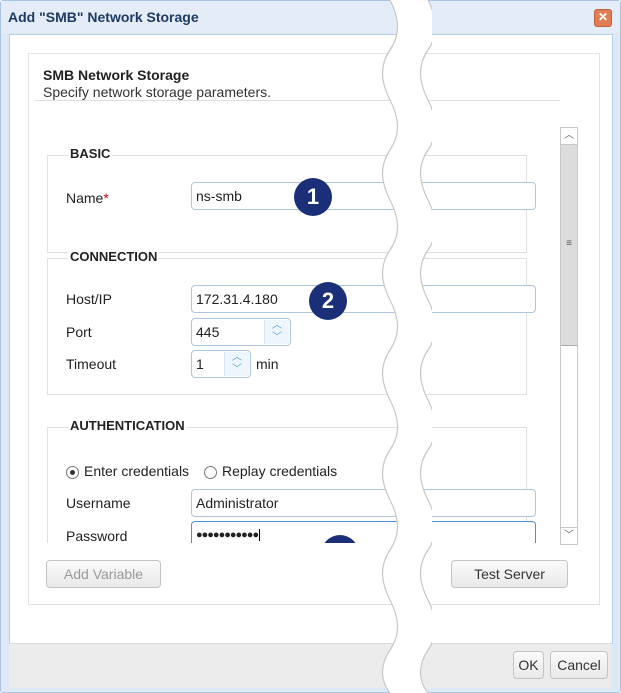 The image size is (621, 693). I want to click on radio-enter-label: Enter credentials, so click(136, 471).